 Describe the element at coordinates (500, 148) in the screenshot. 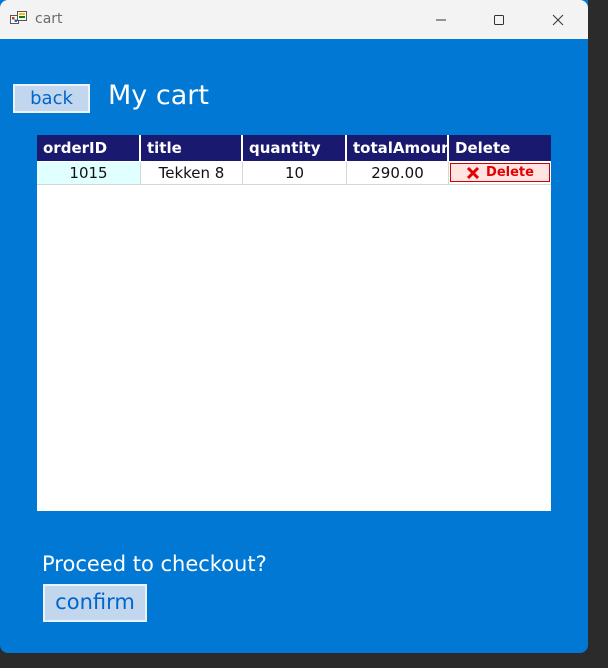

I see `column-header-delete: Delete` at that location.